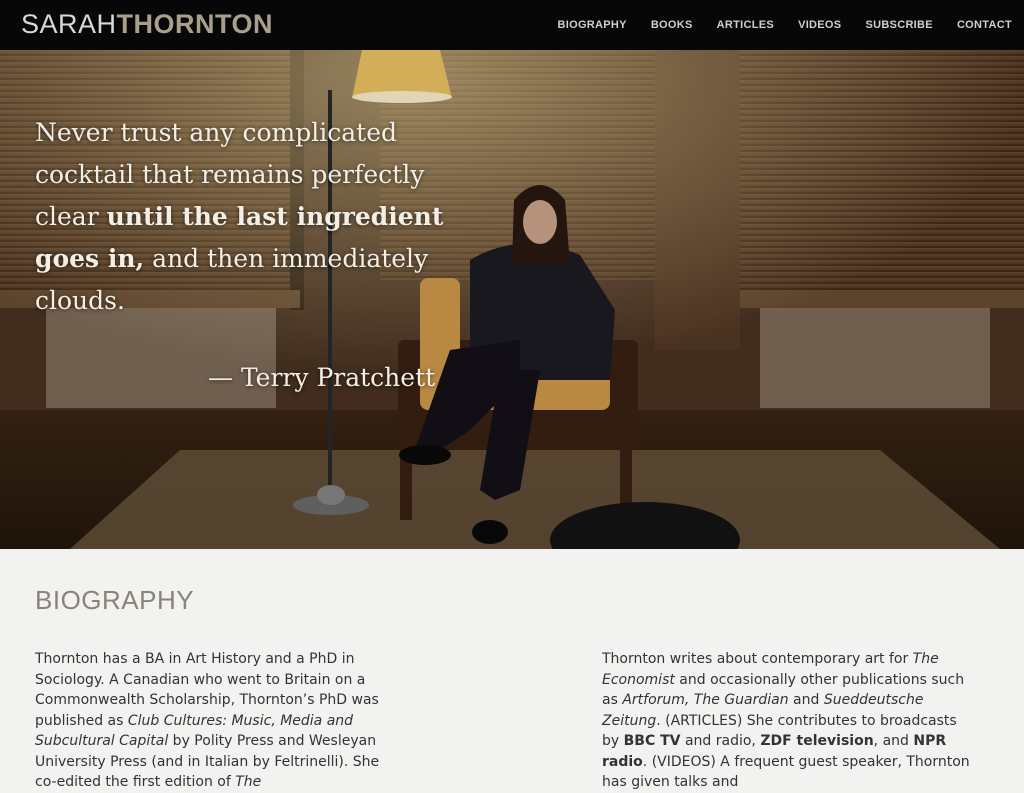 This screenshot has height=793, width=1024. Describe the element at coordinates (705, 700) in the screenshot. I see `publication-name: Artforum, The Guardian` at that location.